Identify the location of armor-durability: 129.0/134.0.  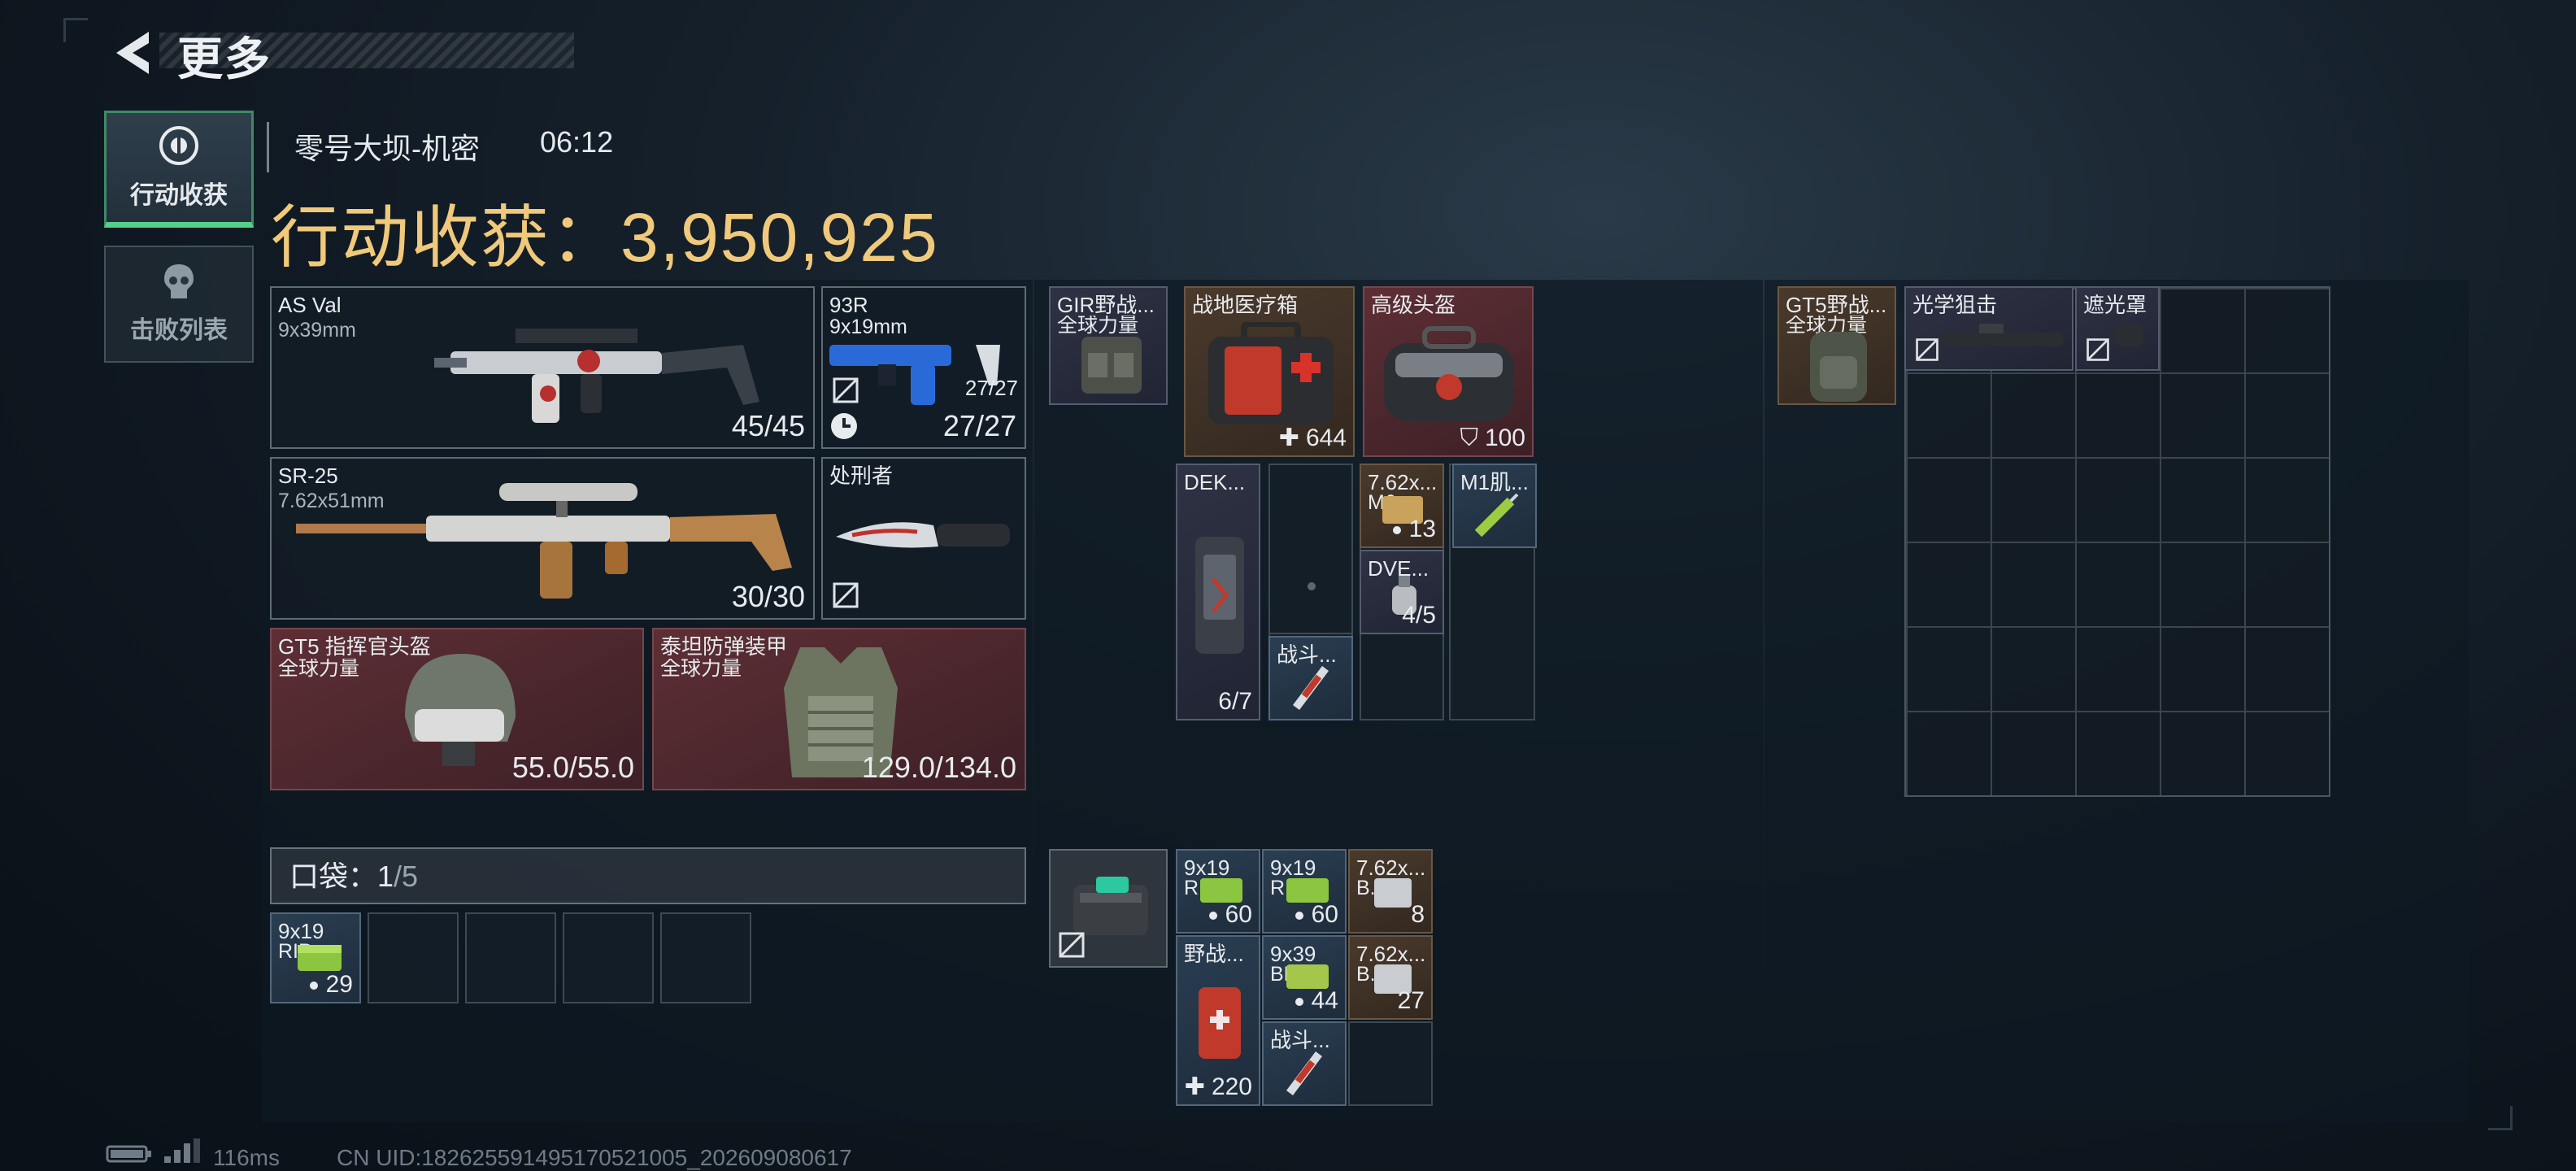
(939, 767).